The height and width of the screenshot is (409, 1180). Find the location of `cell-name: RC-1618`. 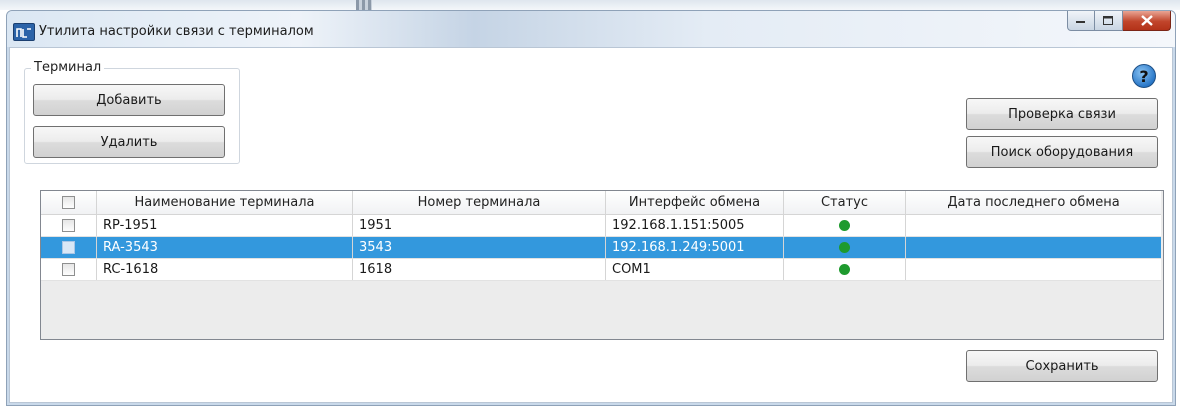

cell-name: RC-1618 is located at coordinates (225, 269).